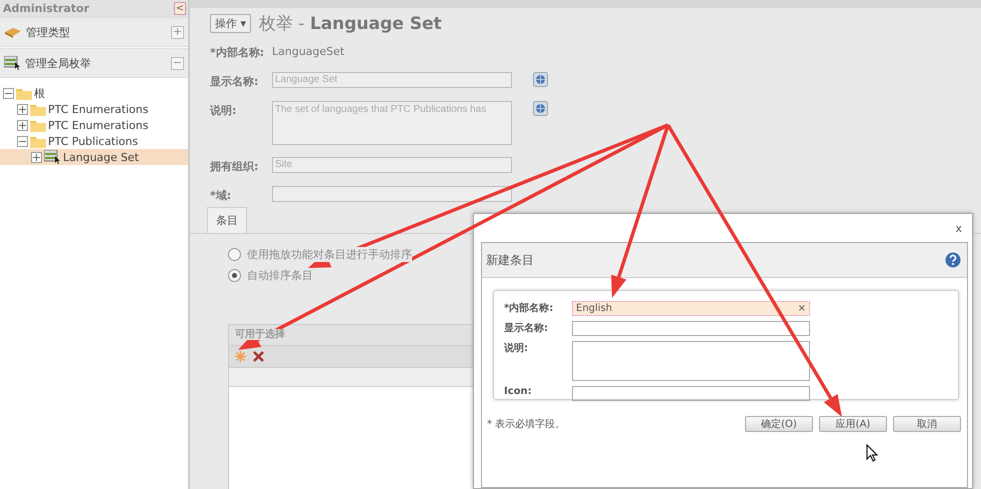 The height and width of the screenshot is (489, 981). What do you see at coordinates (309, 51) in the screenshot?
I see `field-value: LanguageSet` at bounding box center [309, 51].